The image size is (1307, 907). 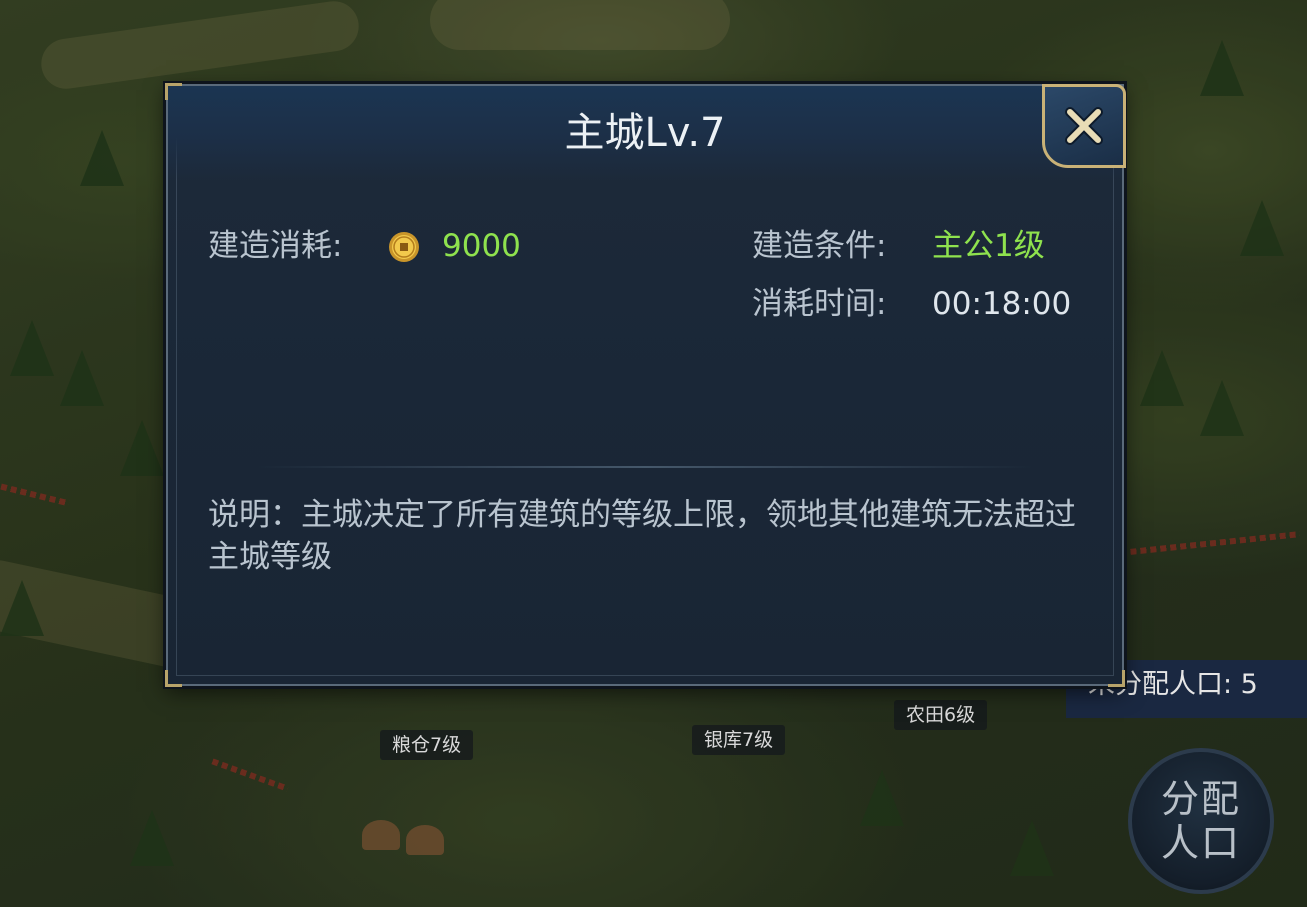 I want to click on assign-population-button: 分配人口, so click(x=1201, y=821).